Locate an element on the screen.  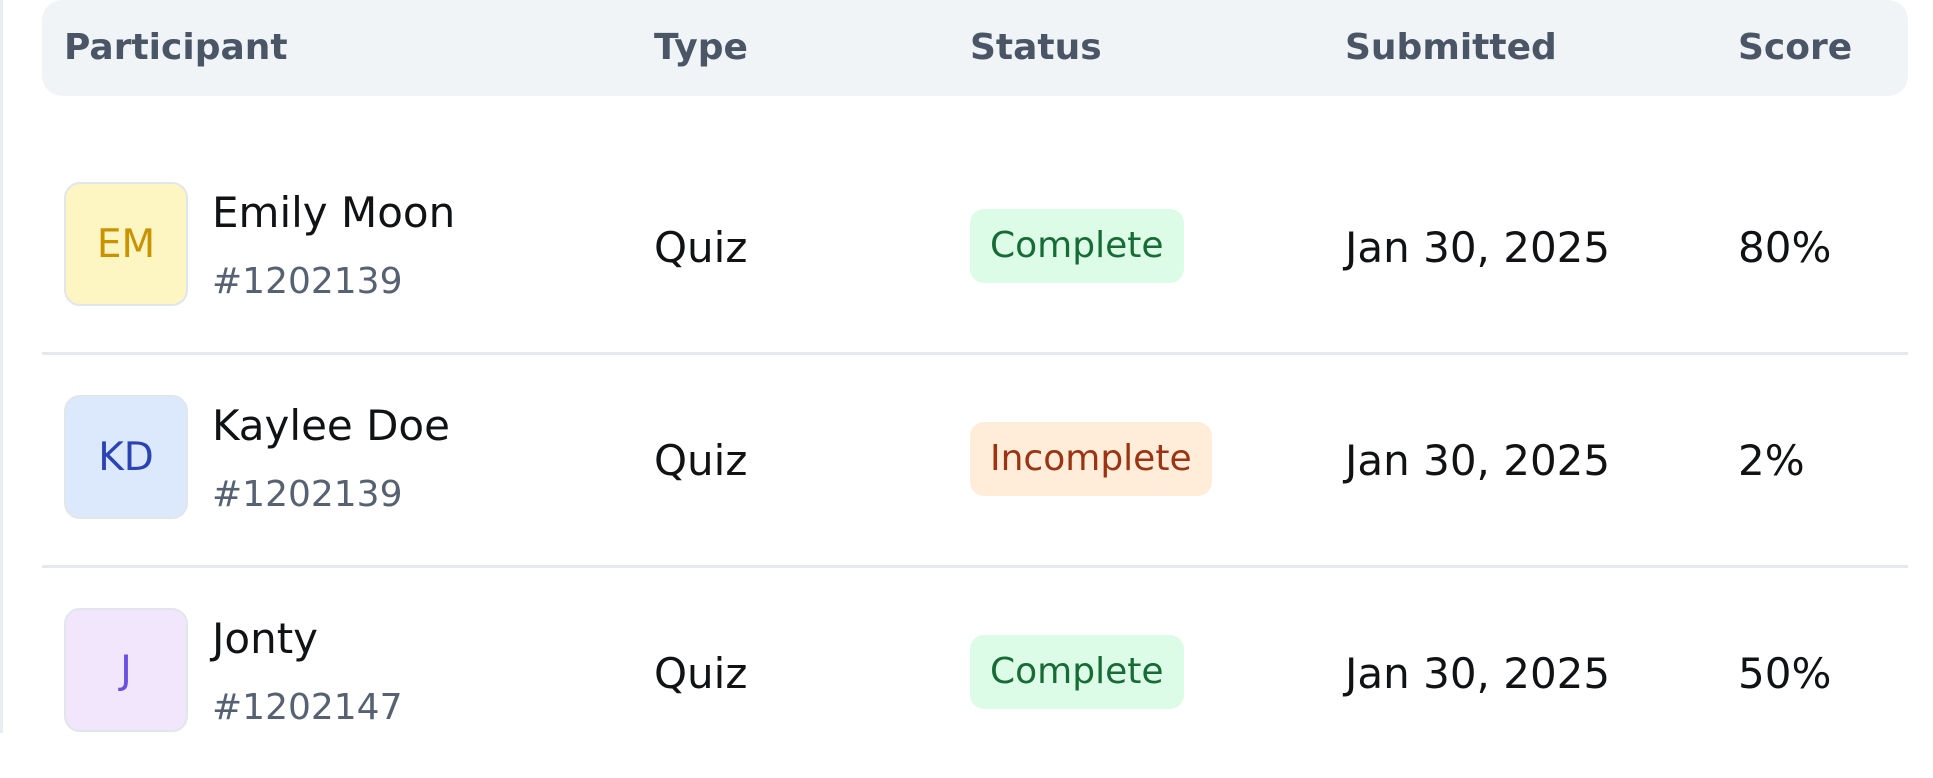
table-header: Participant Type Status Submitted Score is located at coordinates (975, 48).